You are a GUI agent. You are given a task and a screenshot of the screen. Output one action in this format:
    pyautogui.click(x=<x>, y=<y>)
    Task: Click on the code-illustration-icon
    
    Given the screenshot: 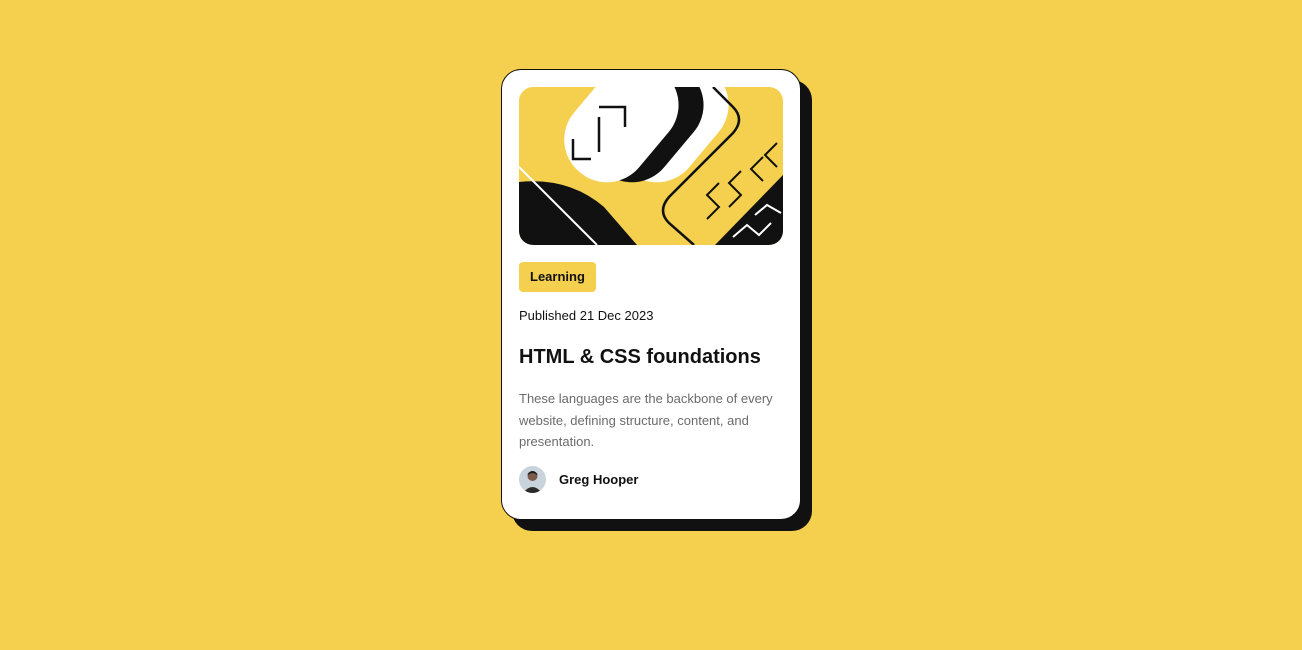 What is the action you would take?
    pyautogui.click(x=651, y=166)
    